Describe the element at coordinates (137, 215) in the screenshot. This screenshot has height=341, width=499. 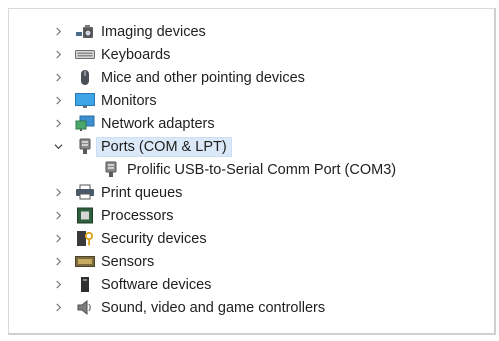
I see `tree-item-label: Processors` at that location.